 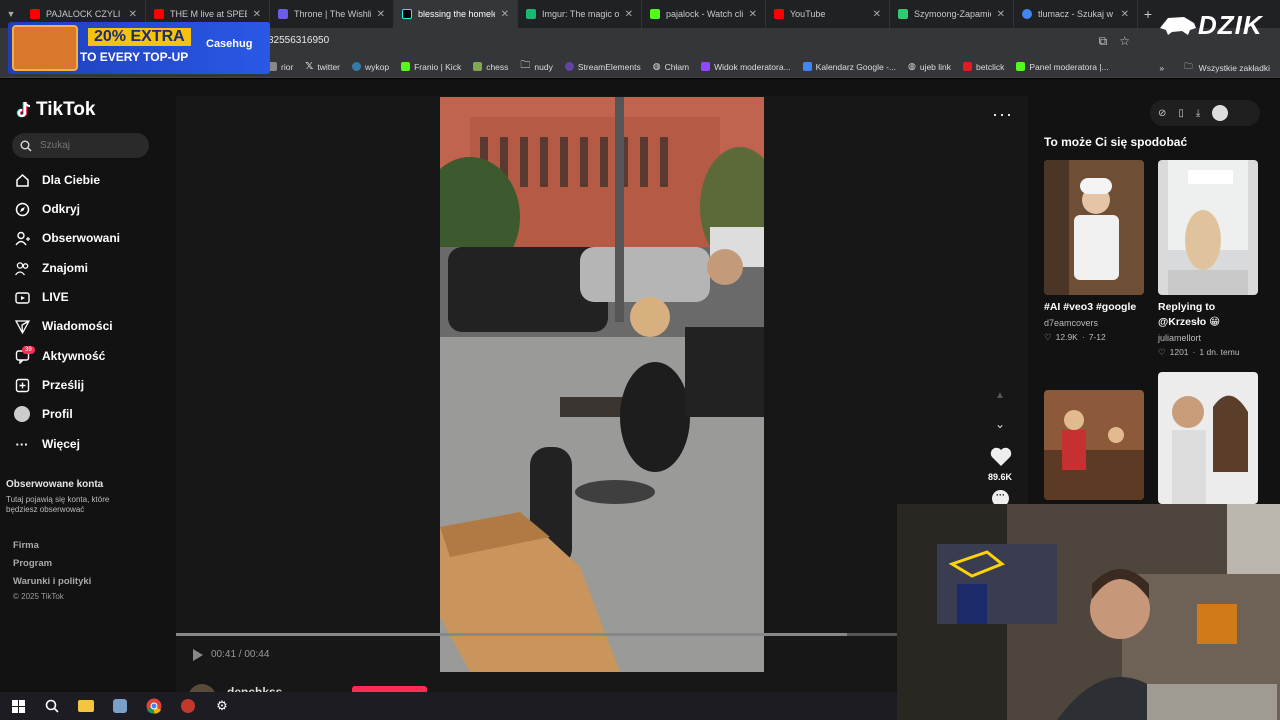 What do you see at coordinates (580, 14) in the screenshot?
I see `browser-tab: Imgur: The magic of ✕` at bounding box center [580, 14].